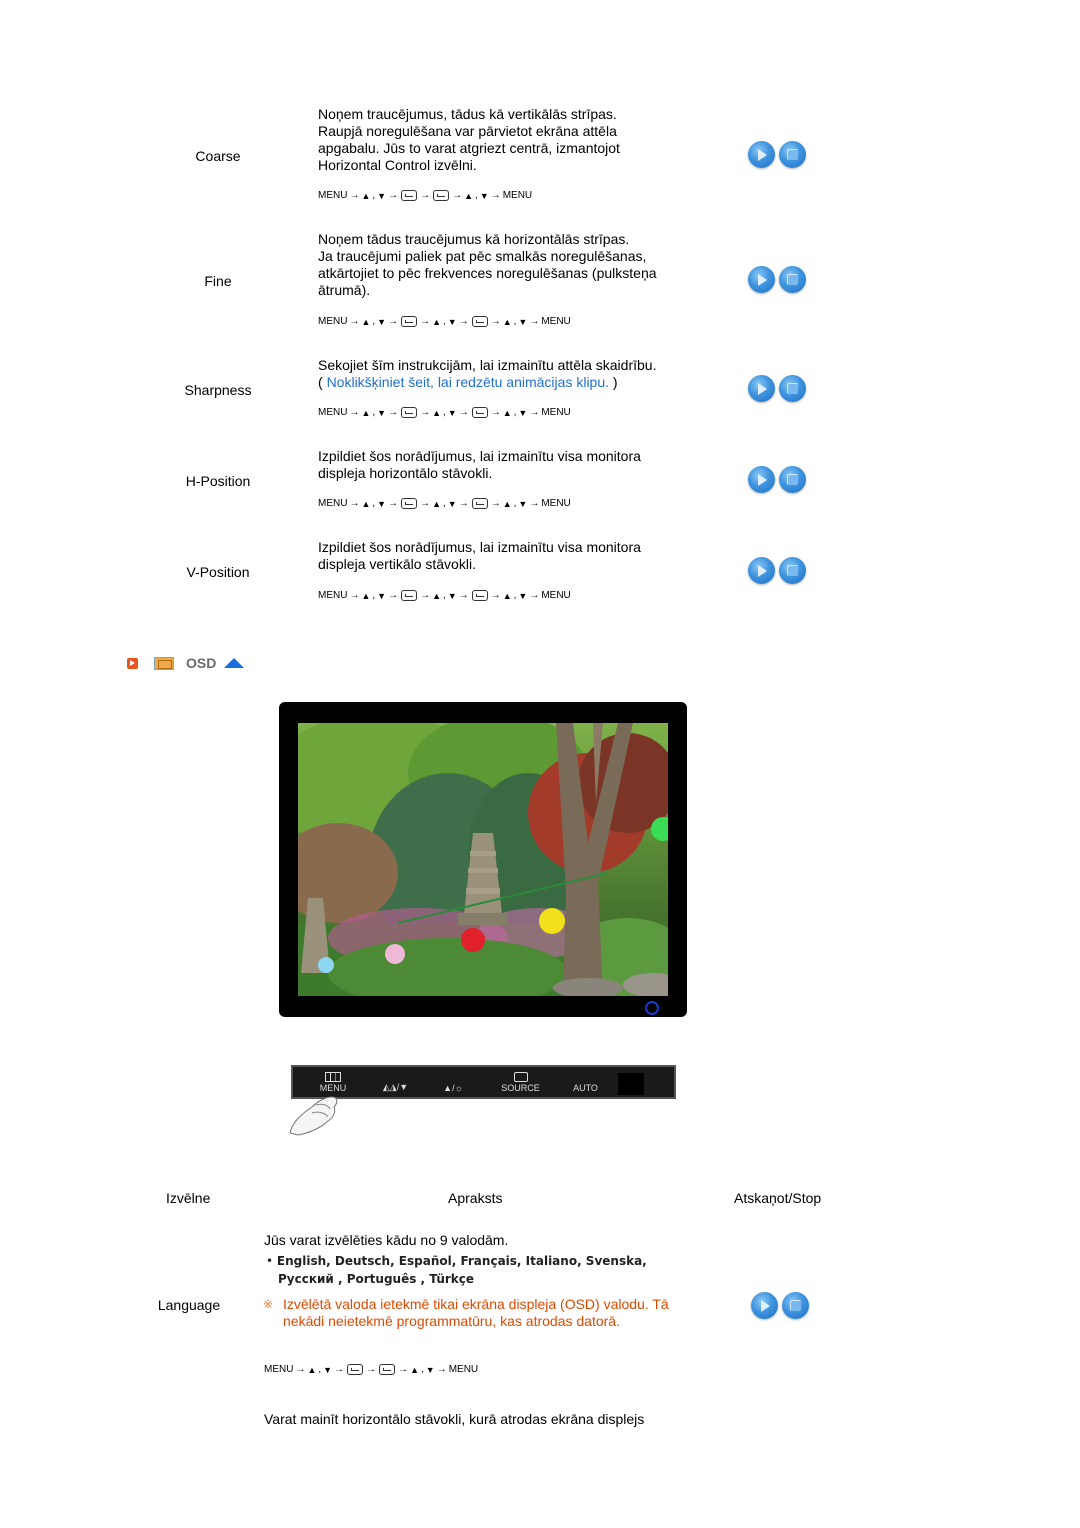  Describe the element at coordinates (313, 1116) in the screenshot. I see `pointing-hand-icon` at that location.